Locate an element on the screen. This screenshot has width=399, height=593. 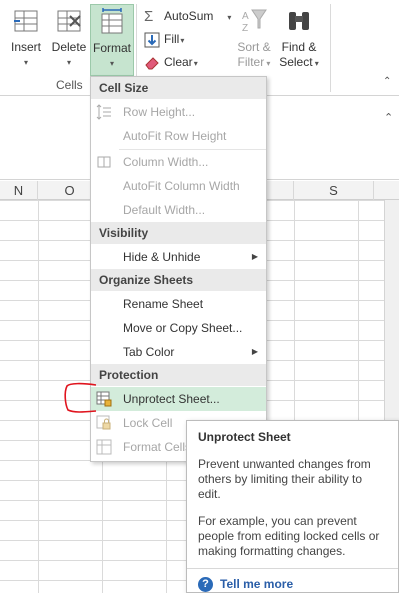
delete-label: Delete is located at coordinates (69, 47).